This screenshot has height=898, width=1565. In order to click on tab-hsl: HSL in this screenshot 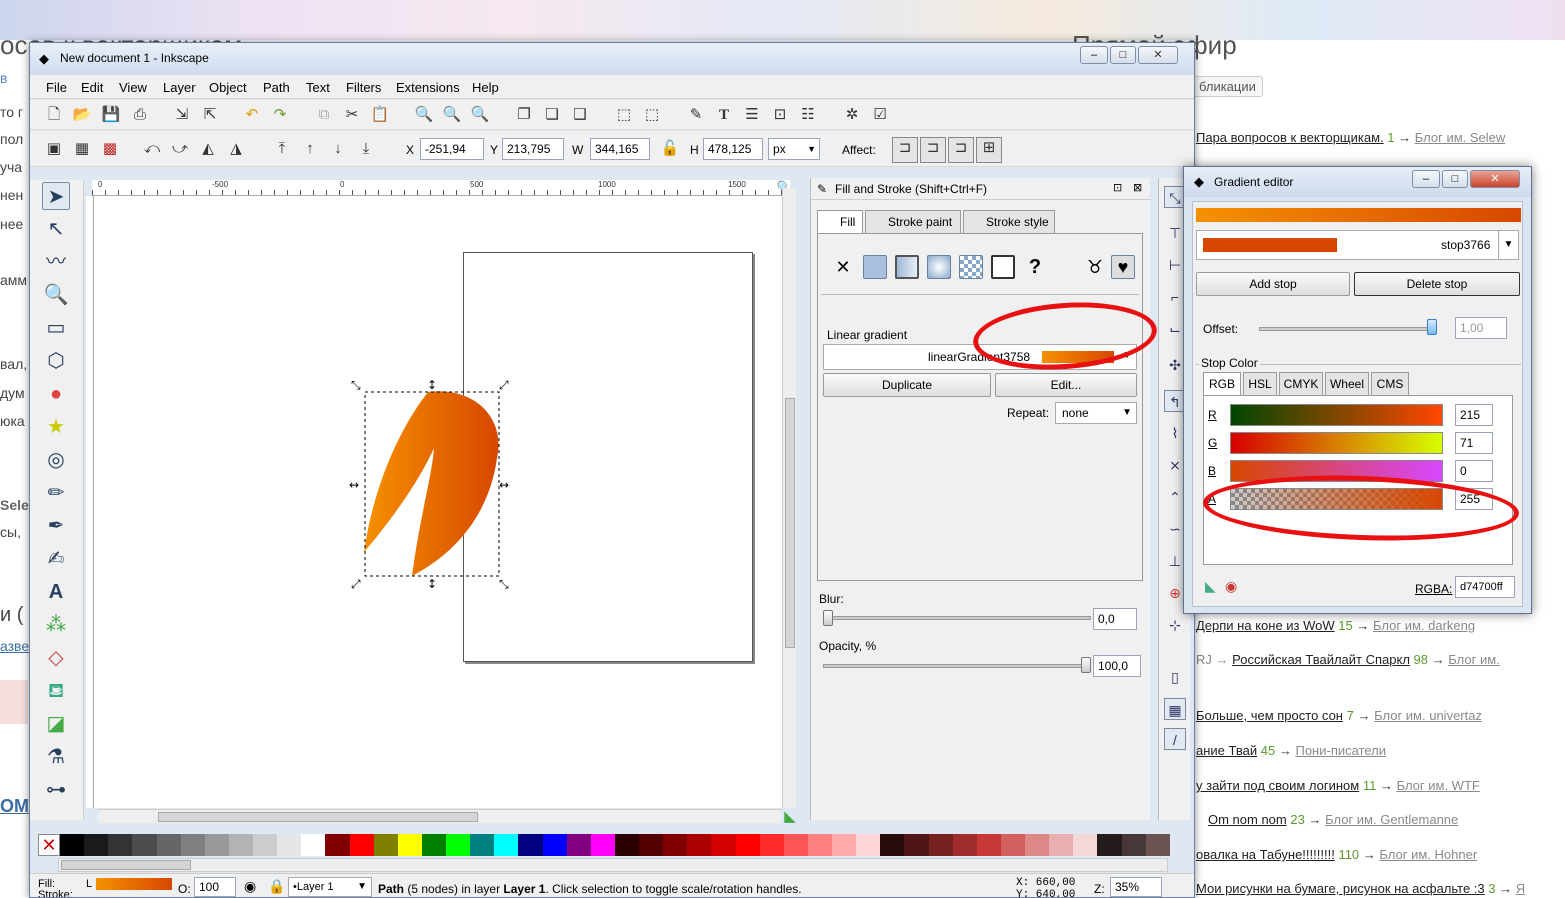, I will do `click(1260, 384)`.